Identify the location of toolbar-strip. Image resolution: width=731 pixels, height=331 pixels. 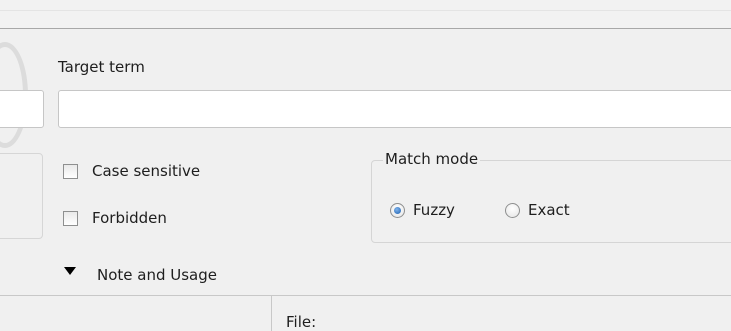
(365, 14).